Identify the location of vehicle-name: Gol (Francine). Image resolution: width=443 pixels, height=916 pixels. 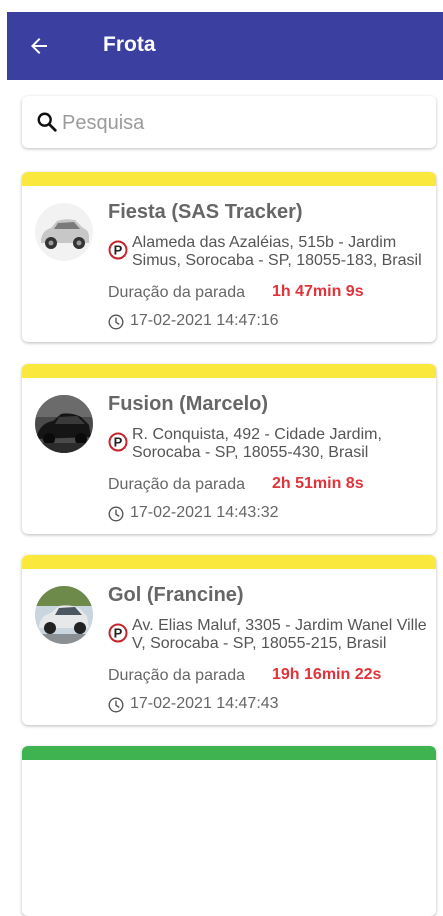
(176, 595).